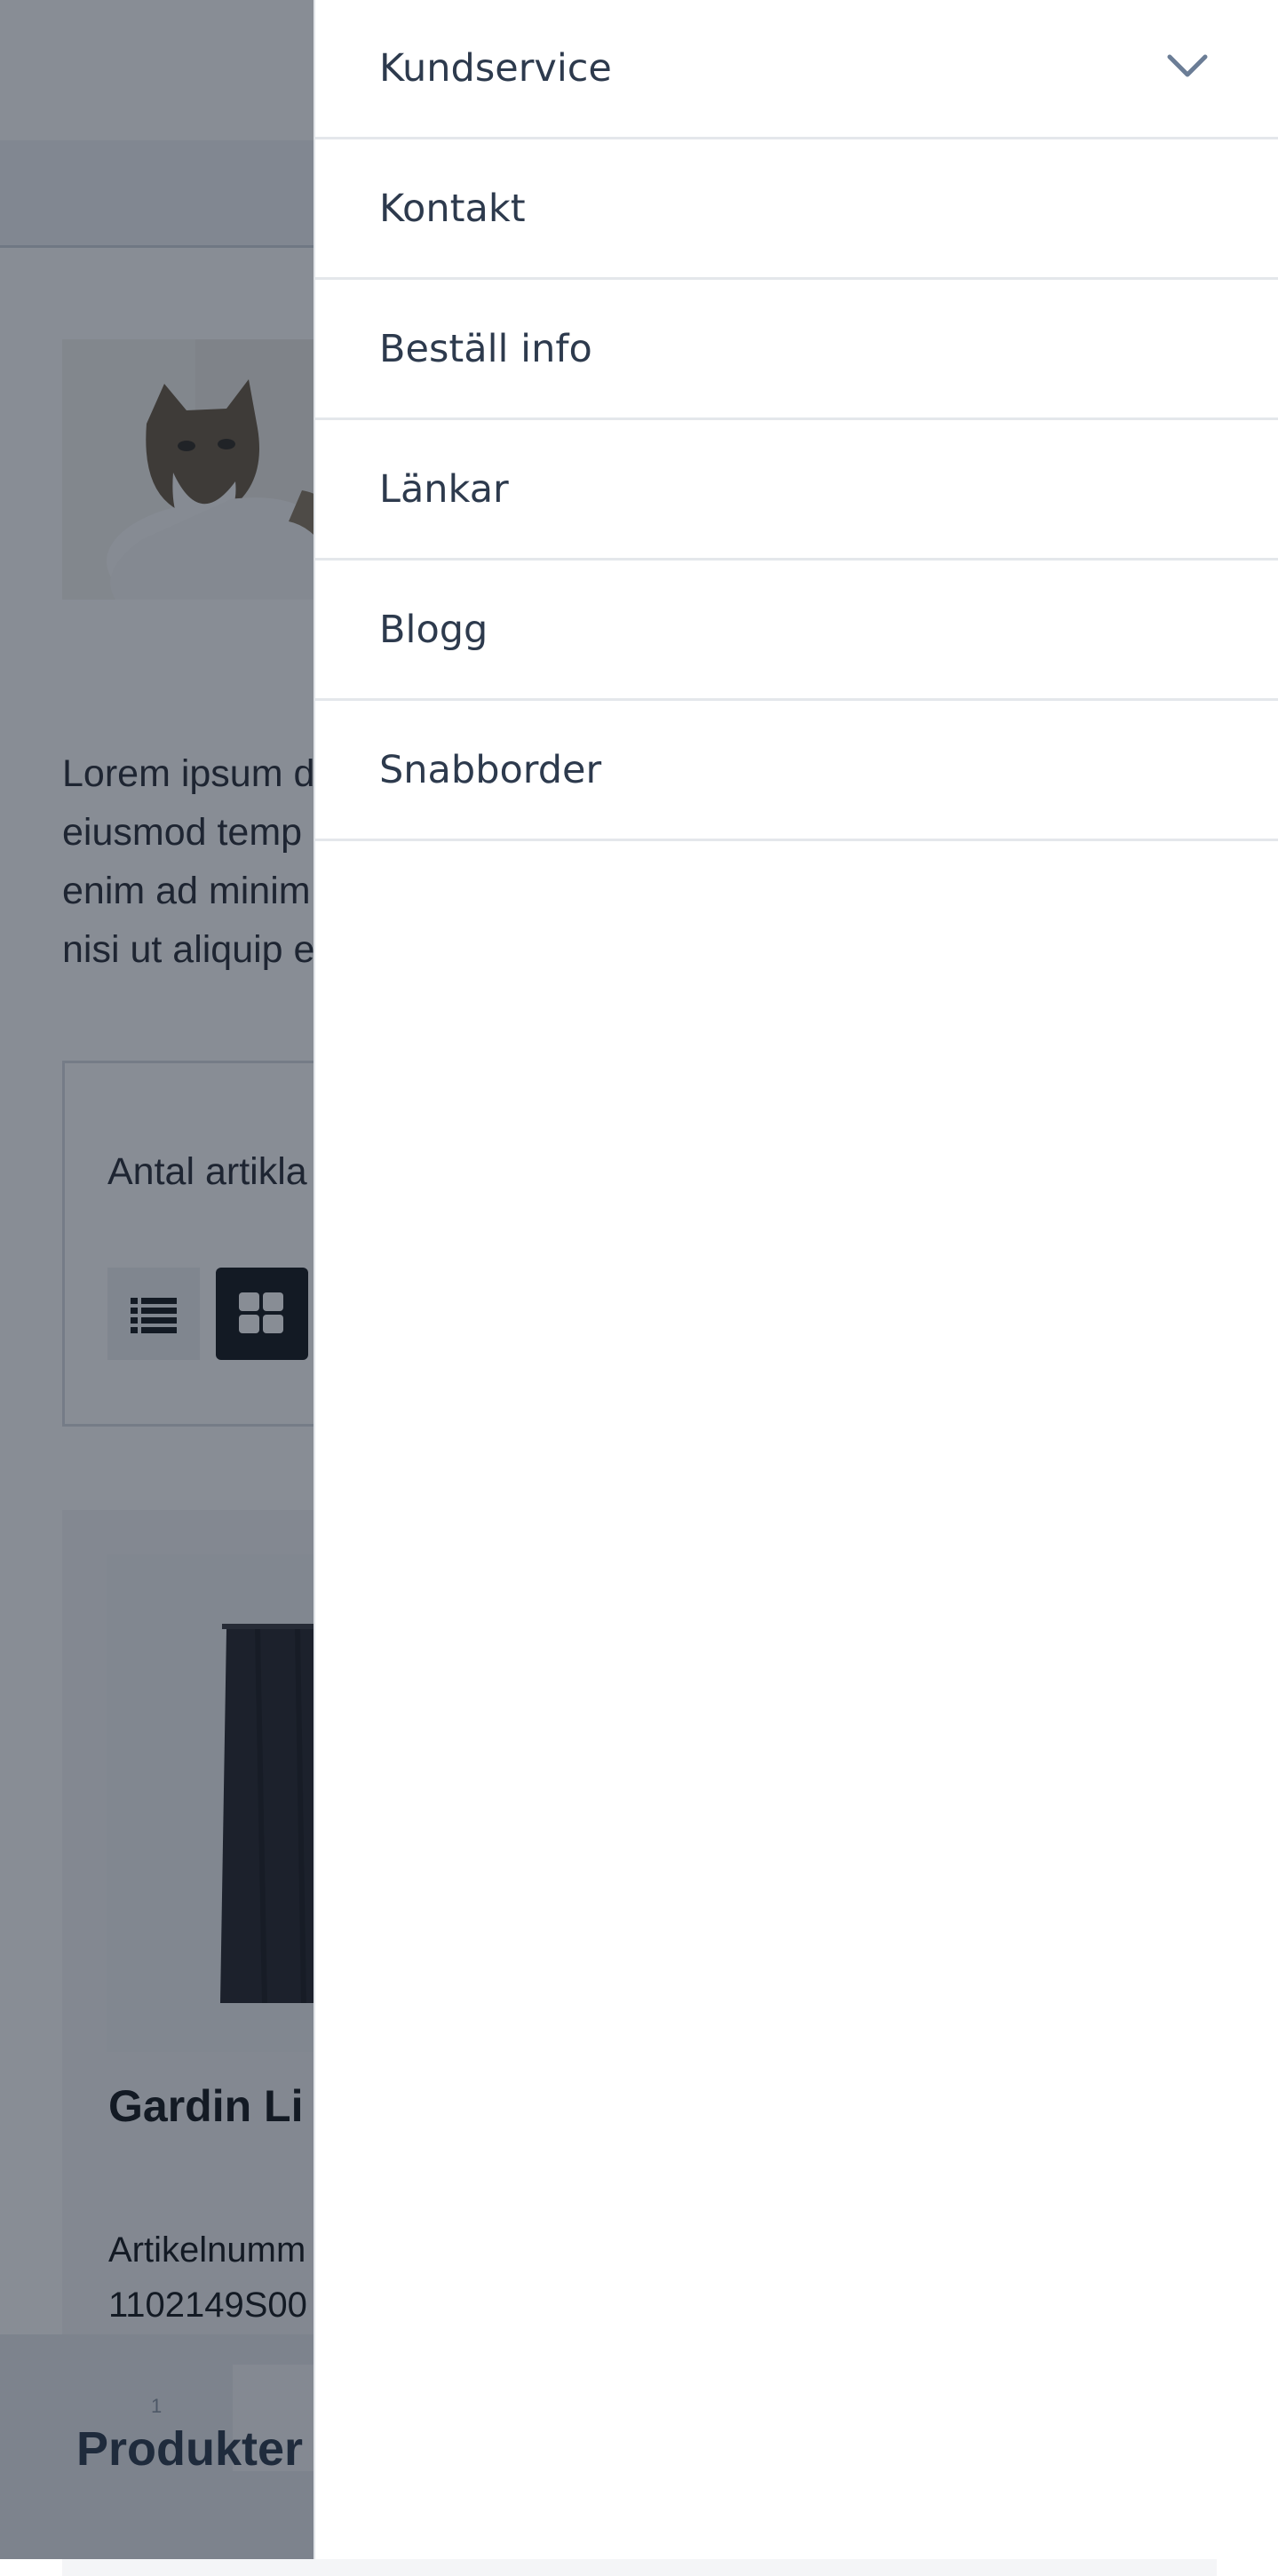  What do you see at coordinates (491, 769) in the screenshot?
I see `drawer-item-label: Snabborder` at bounding box center [491, 769].